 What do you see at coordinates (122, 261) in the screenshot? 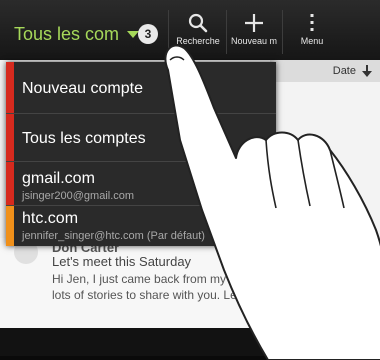
I see `mail-subject: Let's meet this Saturday` at bounding box center [122, 261].